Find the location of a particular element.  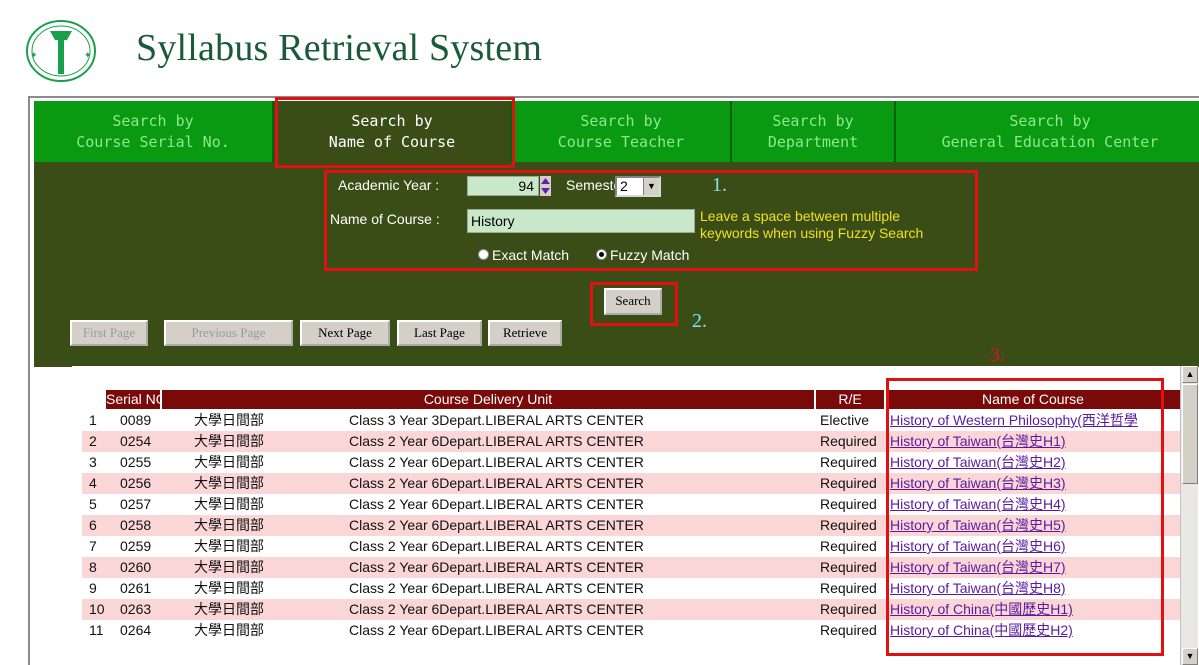

tab-department: Search by Department is located at coordinates (814, 131).